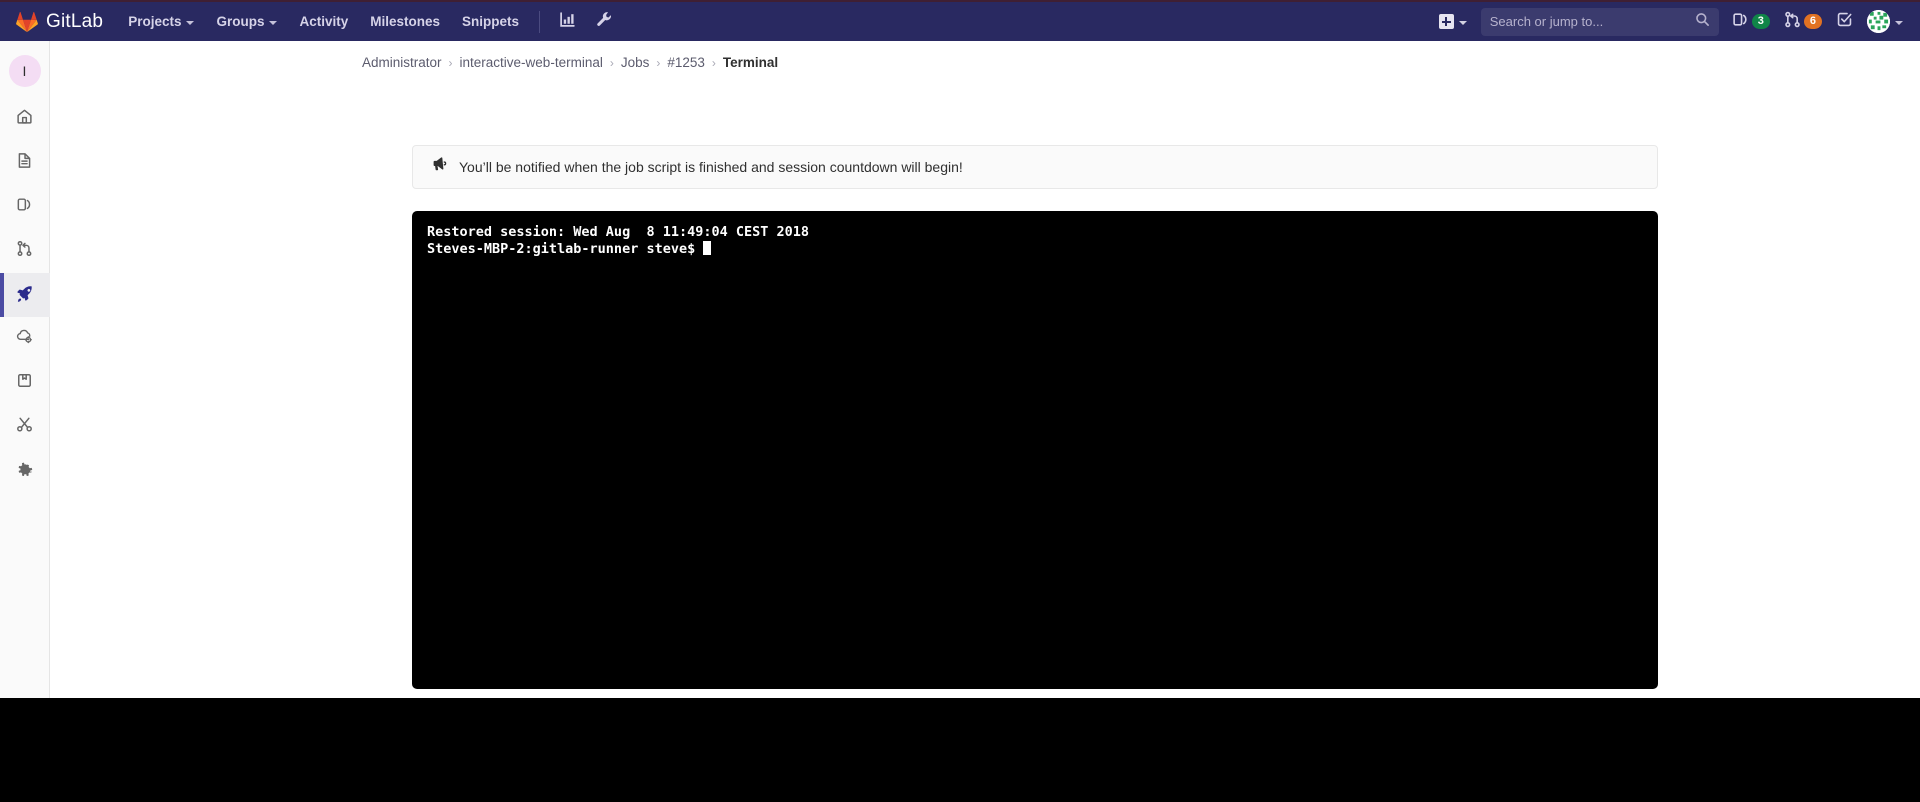  I want to click on sidebar-item-ci-cd, so click(25, 295).